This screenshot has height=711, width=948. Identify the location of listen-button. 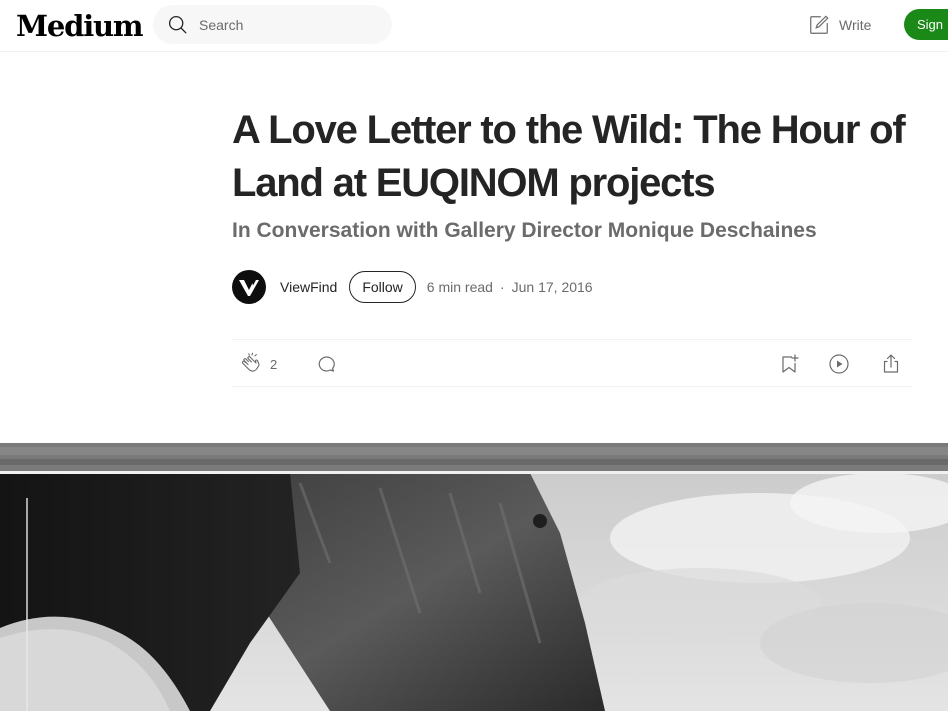
(839, 366).